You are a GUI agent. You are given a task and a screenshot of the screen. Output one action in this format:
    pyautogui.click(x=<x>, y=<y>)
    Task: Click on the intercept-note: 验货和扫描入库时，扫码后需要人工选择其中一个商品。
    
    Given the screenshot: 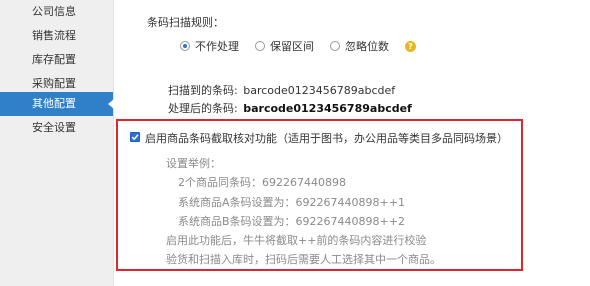 What is the action you would take?
    pyautogui.click(x=303, y=259)
    